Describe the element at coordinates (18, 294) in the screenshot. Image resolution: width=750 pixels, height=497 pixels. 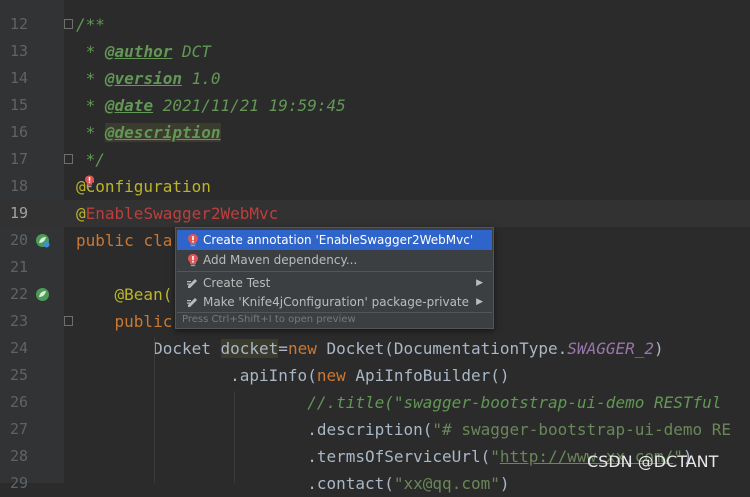
I see `line-number: 22` at that location.